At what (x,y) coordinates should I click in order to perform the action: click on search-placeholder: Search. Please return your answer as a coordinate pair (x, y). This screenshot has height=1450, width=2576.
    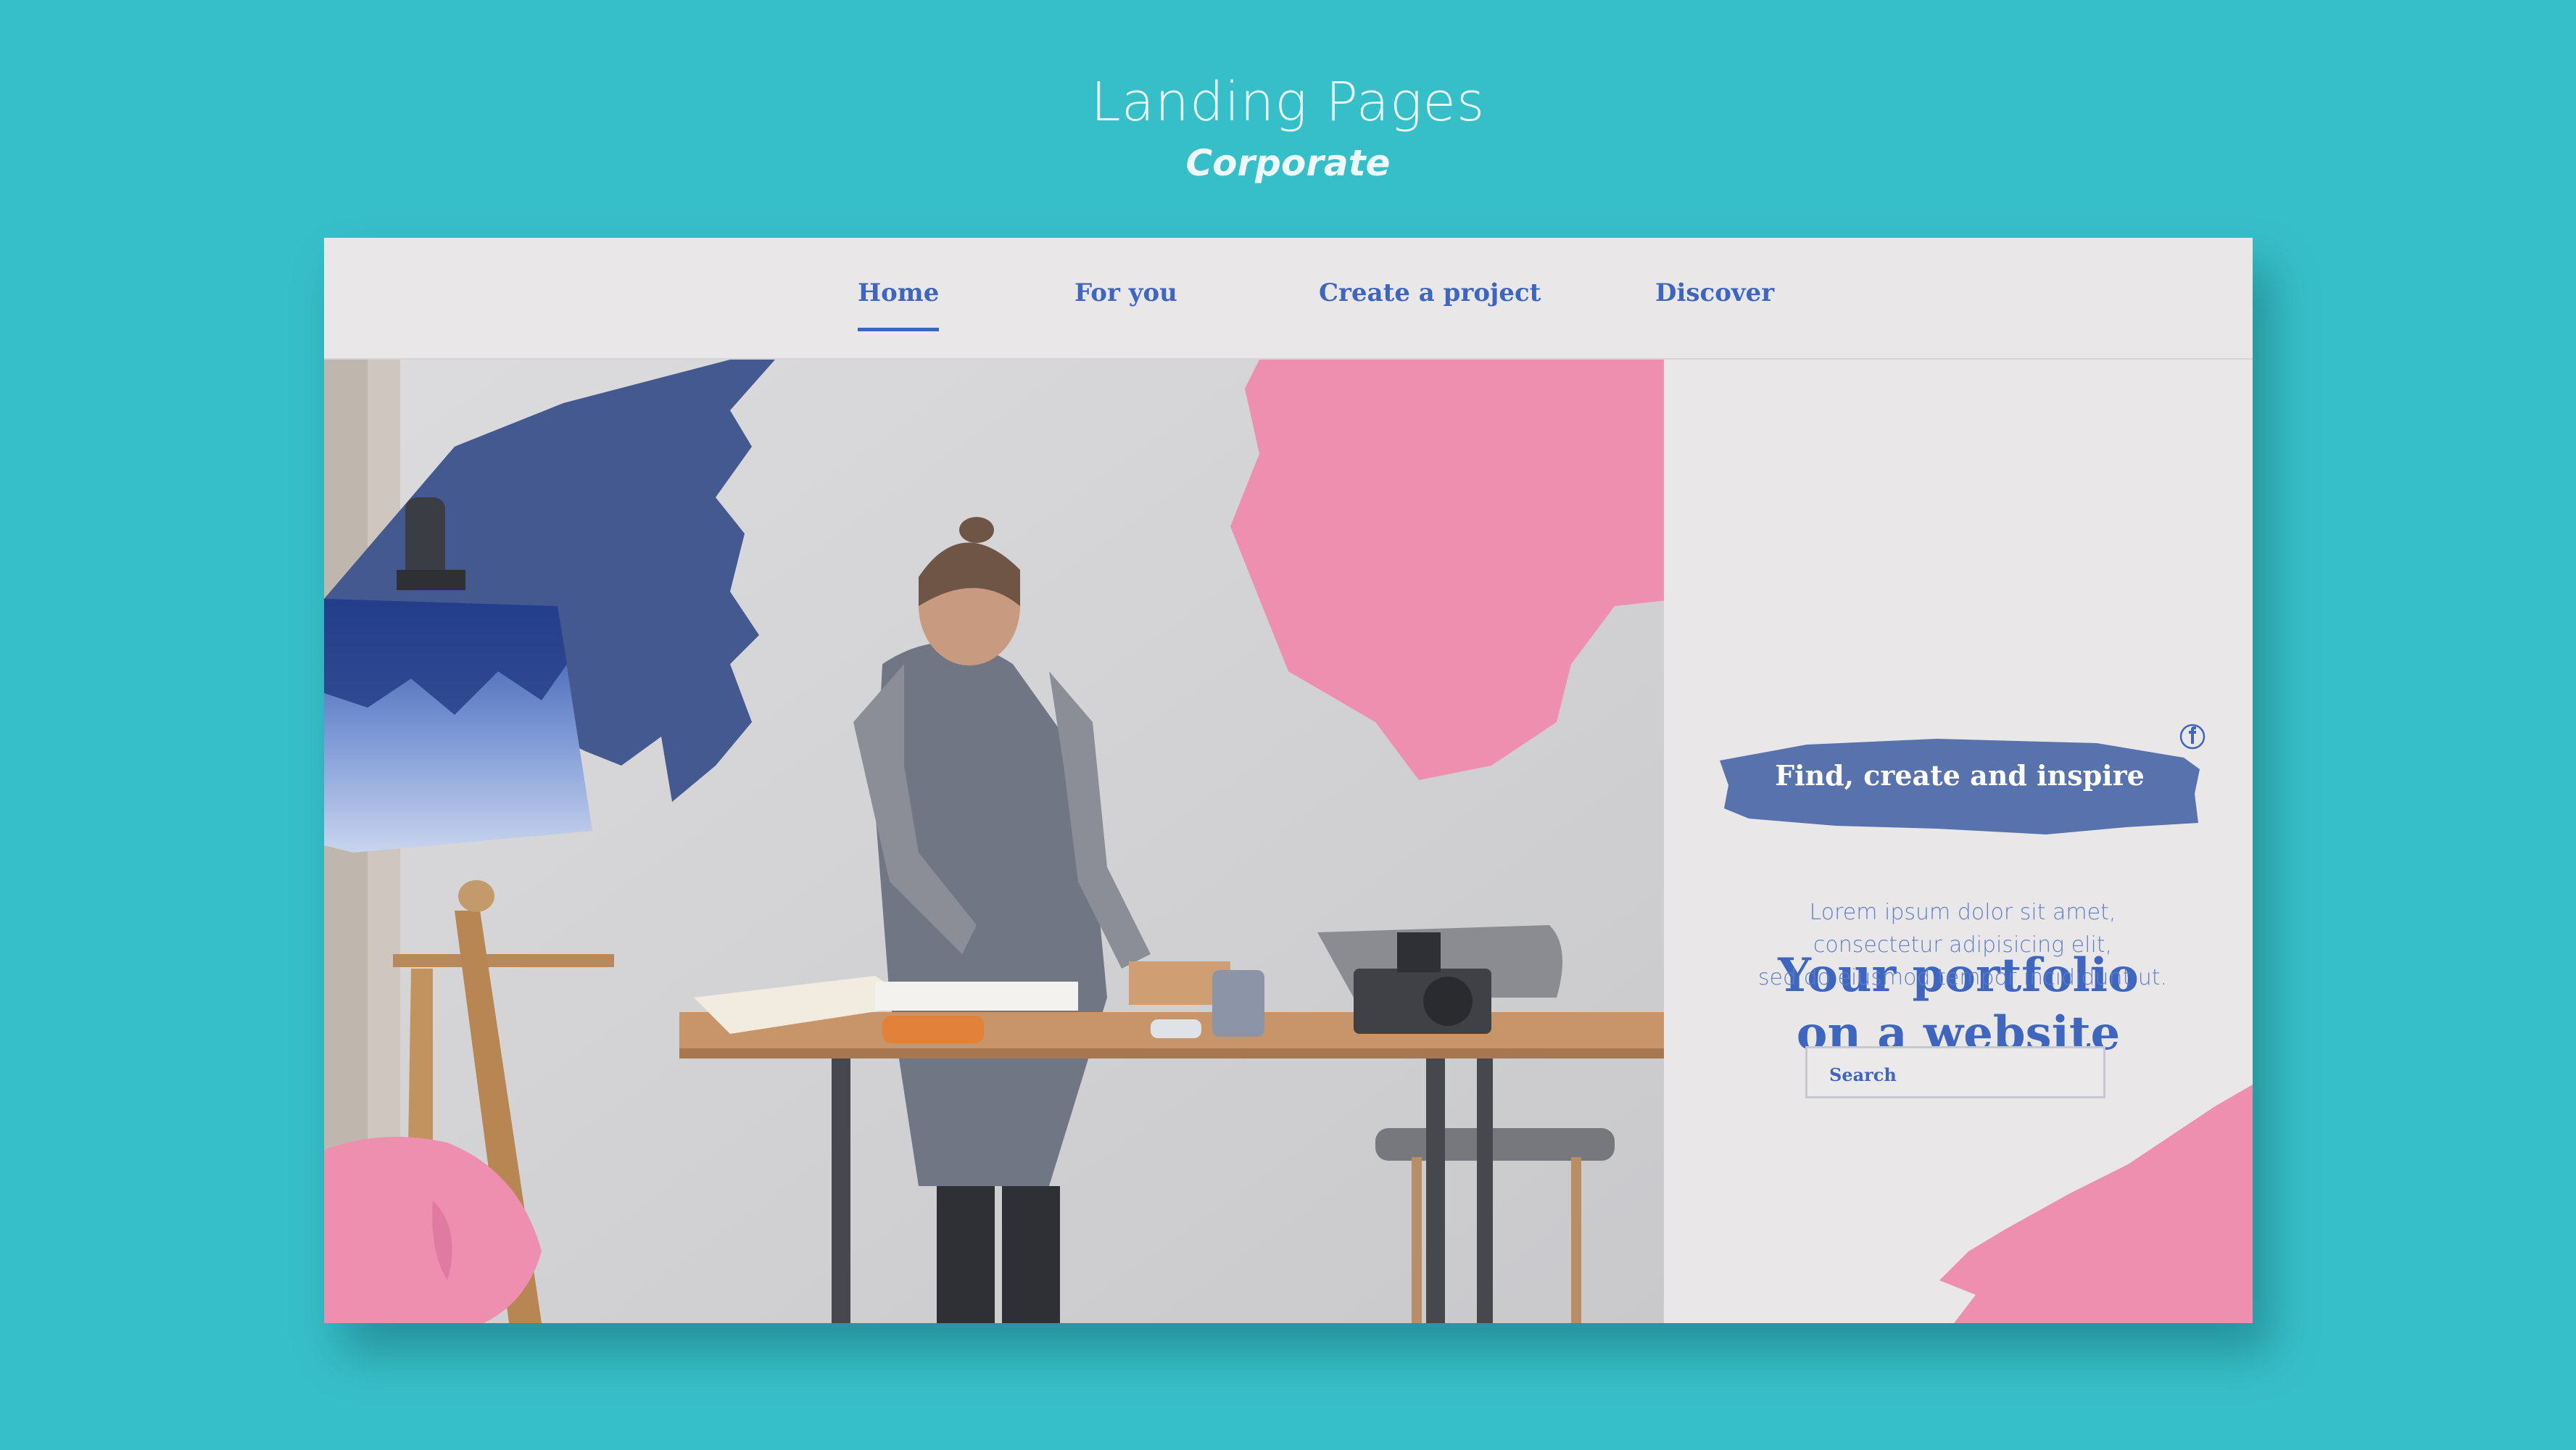
    Looking at the image, I should click on (1863, 1074).